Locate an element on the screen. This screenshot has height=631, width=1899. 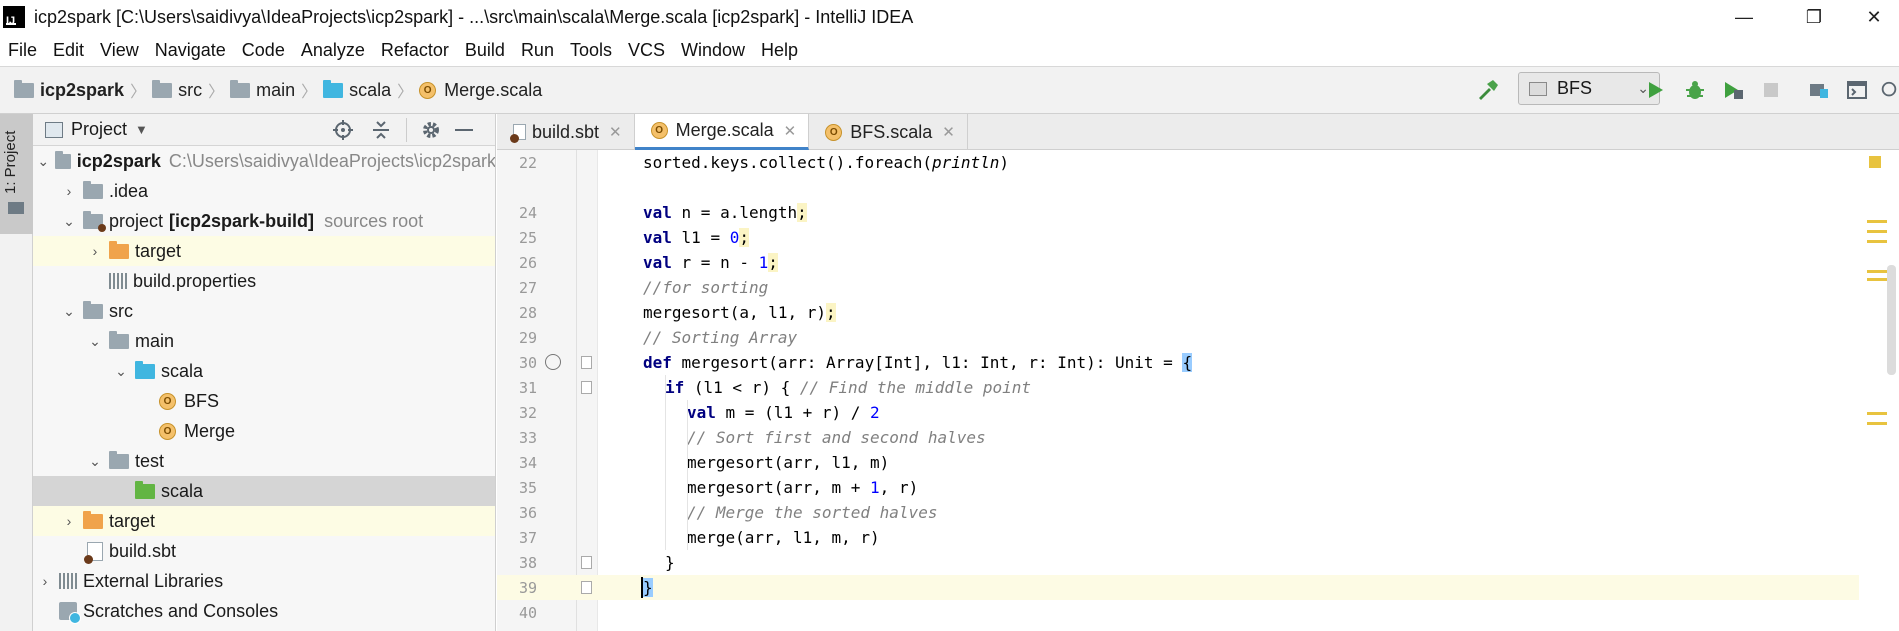
run-configuration-select: BFS ⌄ is located at coordinates (1589, 88).